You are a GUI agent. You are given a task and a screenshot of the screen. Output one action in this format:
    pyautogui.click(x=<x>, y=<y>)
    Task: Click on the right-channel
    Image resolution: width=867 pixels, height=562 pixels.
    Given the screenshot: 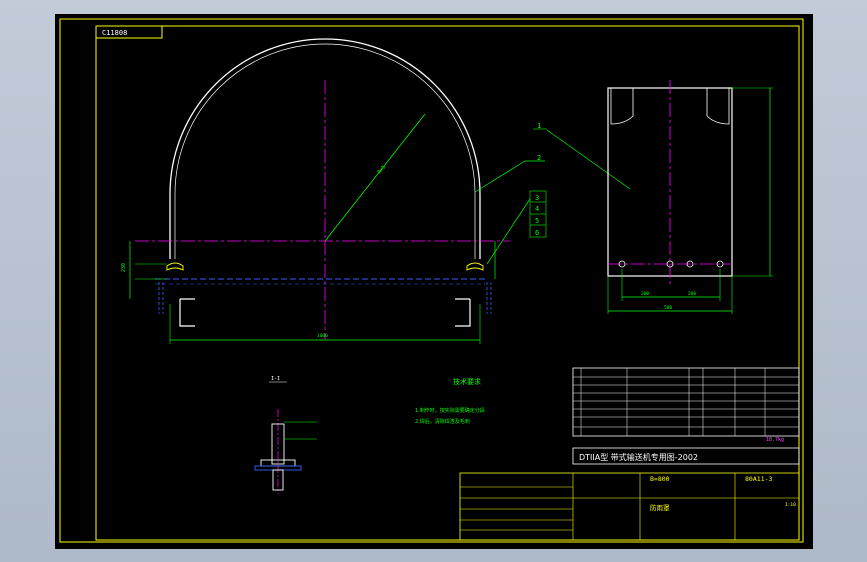 What is the action you would take?
    pyautogui.click(x=463, y=312)
    